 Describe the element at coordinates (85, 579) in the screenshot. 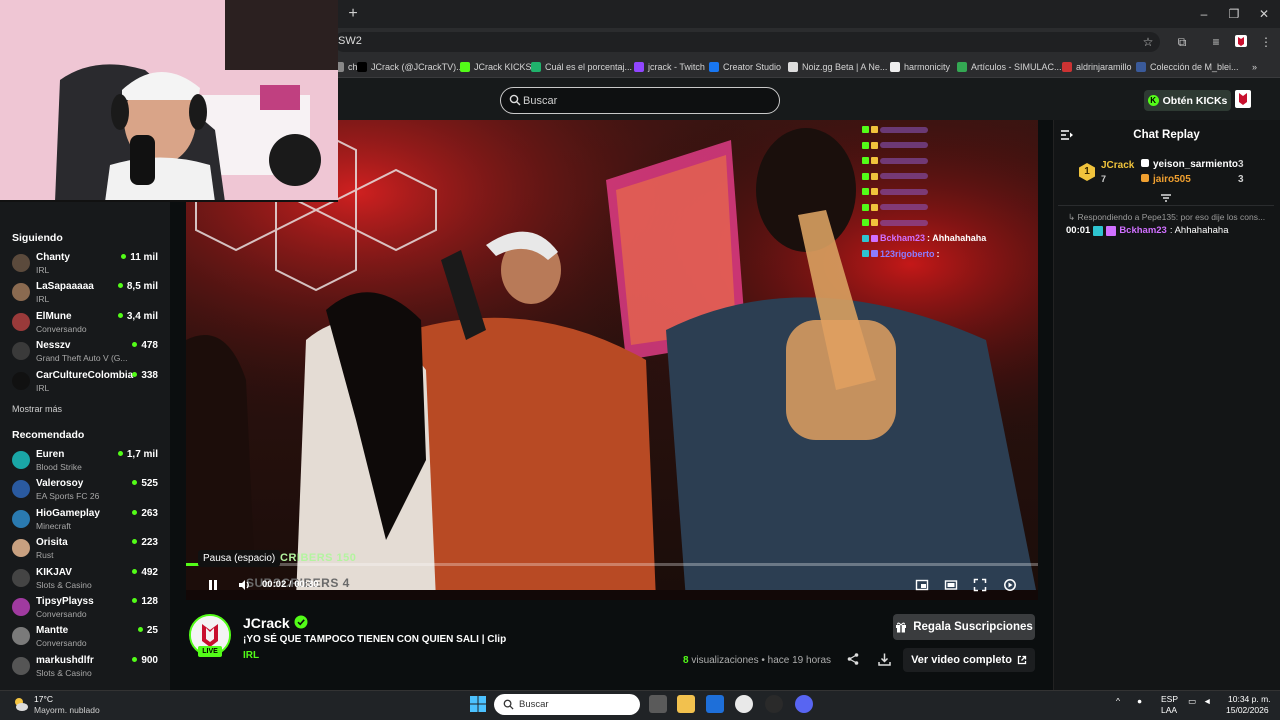

I see `channel-row: KIKJAV Slots & Casino 492` at that location.